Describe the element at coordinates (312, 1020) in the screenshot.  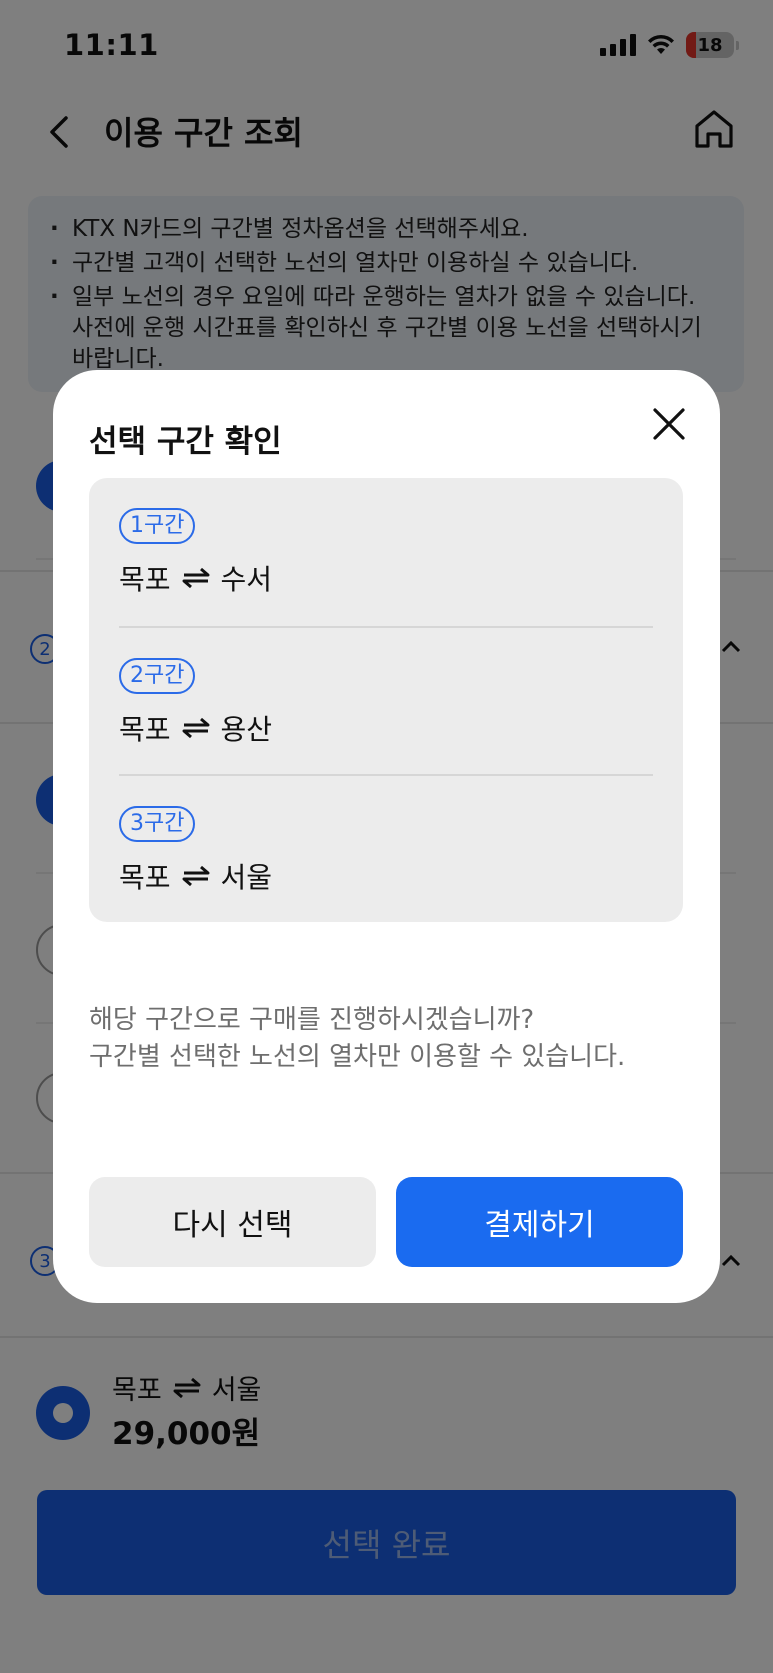
I see `confirm-message-line: 해당 구간으로 구매를 진행하시겠습니까?` at that location.